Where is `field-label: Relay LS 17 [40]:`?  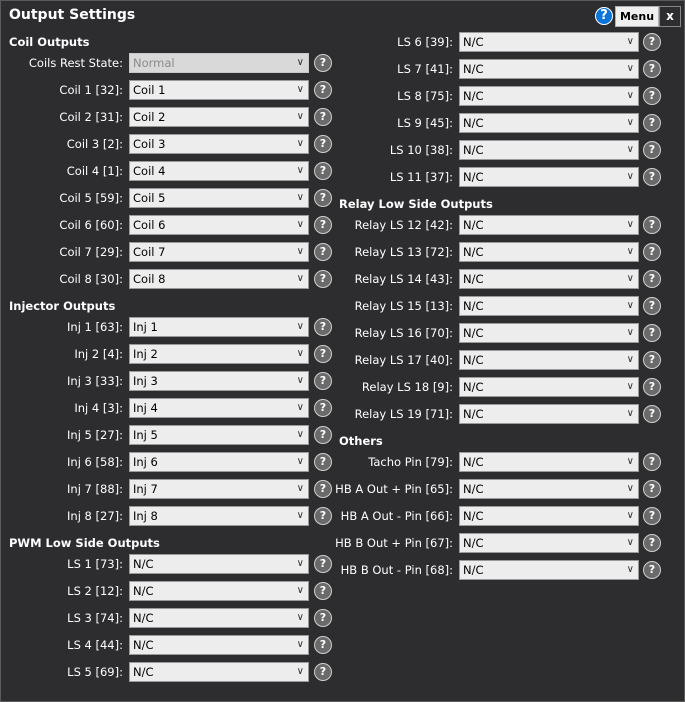 field-label: Relay LS 17 [40]: is located at coordinates (403, 360).